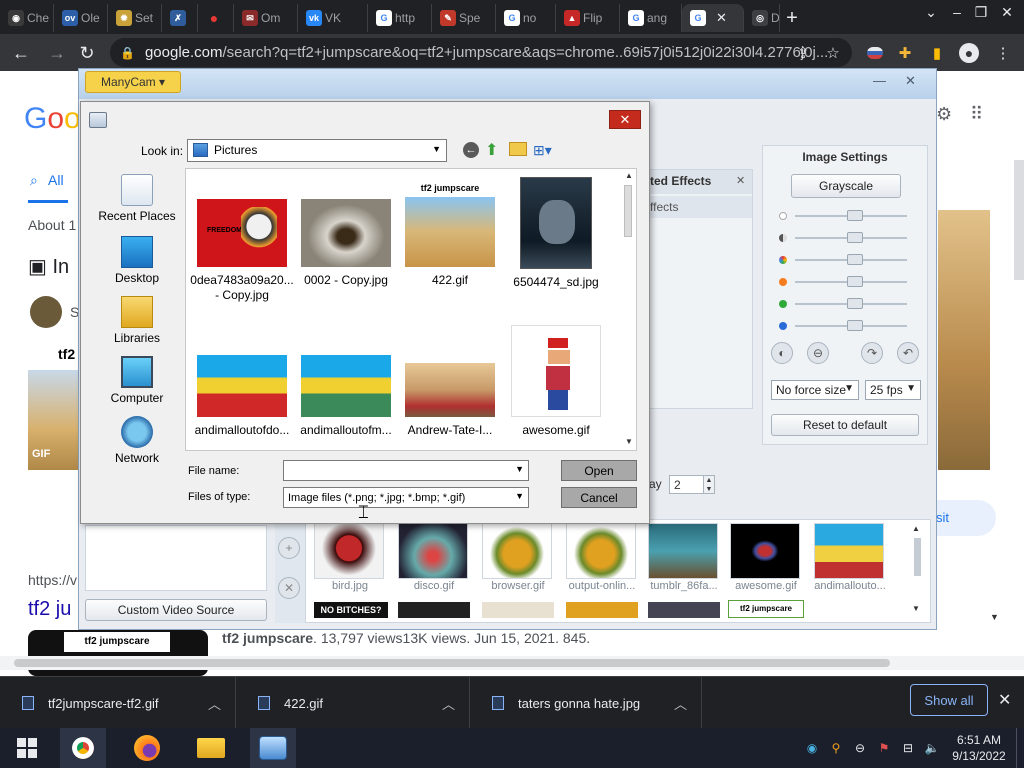 This screenshot has width=1024, height=768. What do you see at coordinates (815, 390) in the screenshot?
I see `force-size-select: No force size ▼` at bounding box center [815, 390].